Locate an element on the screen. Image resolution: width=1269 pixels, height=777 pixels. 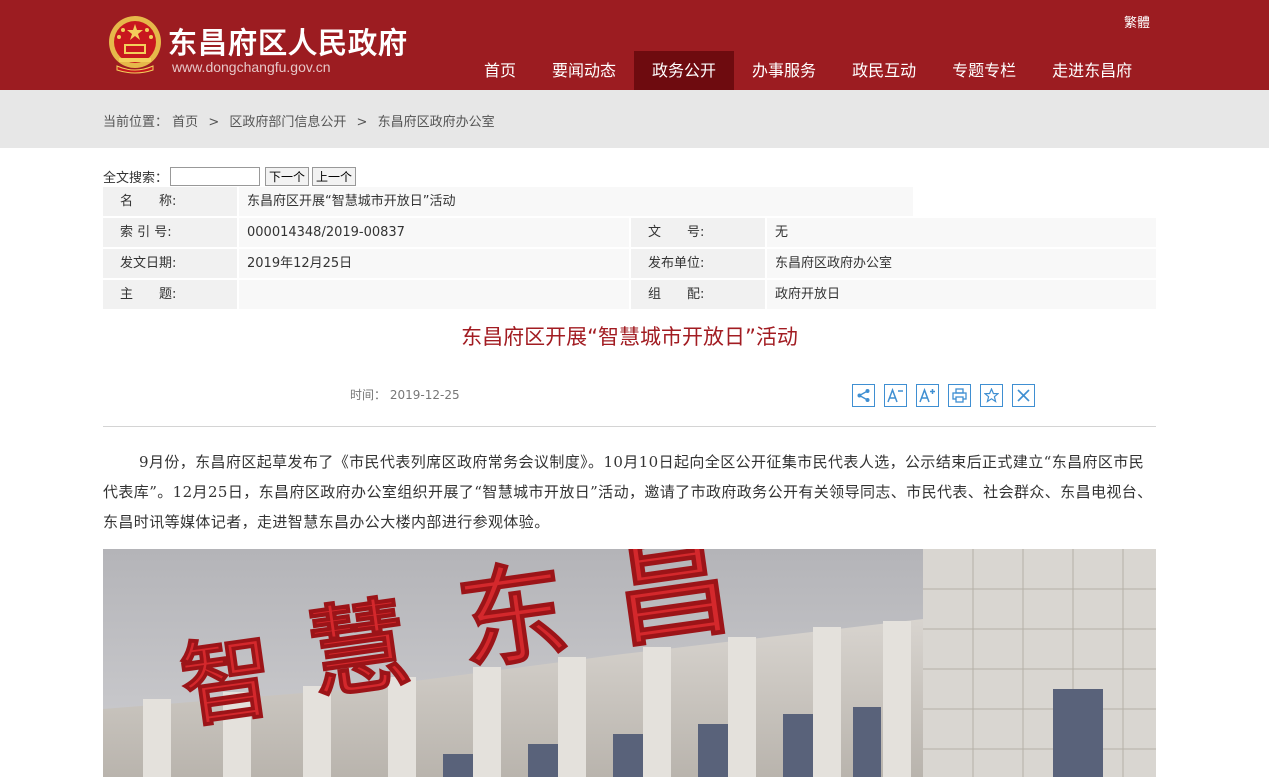
nav-item-home: 首页 is located at coordinates (500, 70).